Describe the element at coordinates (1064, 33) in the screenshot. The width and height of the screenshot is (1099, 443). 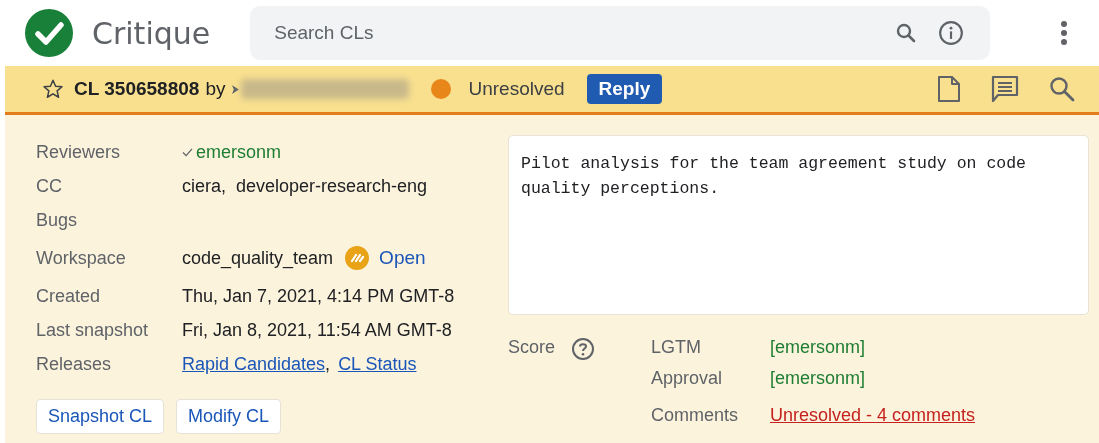
I see `more-menu-icon` at that location.